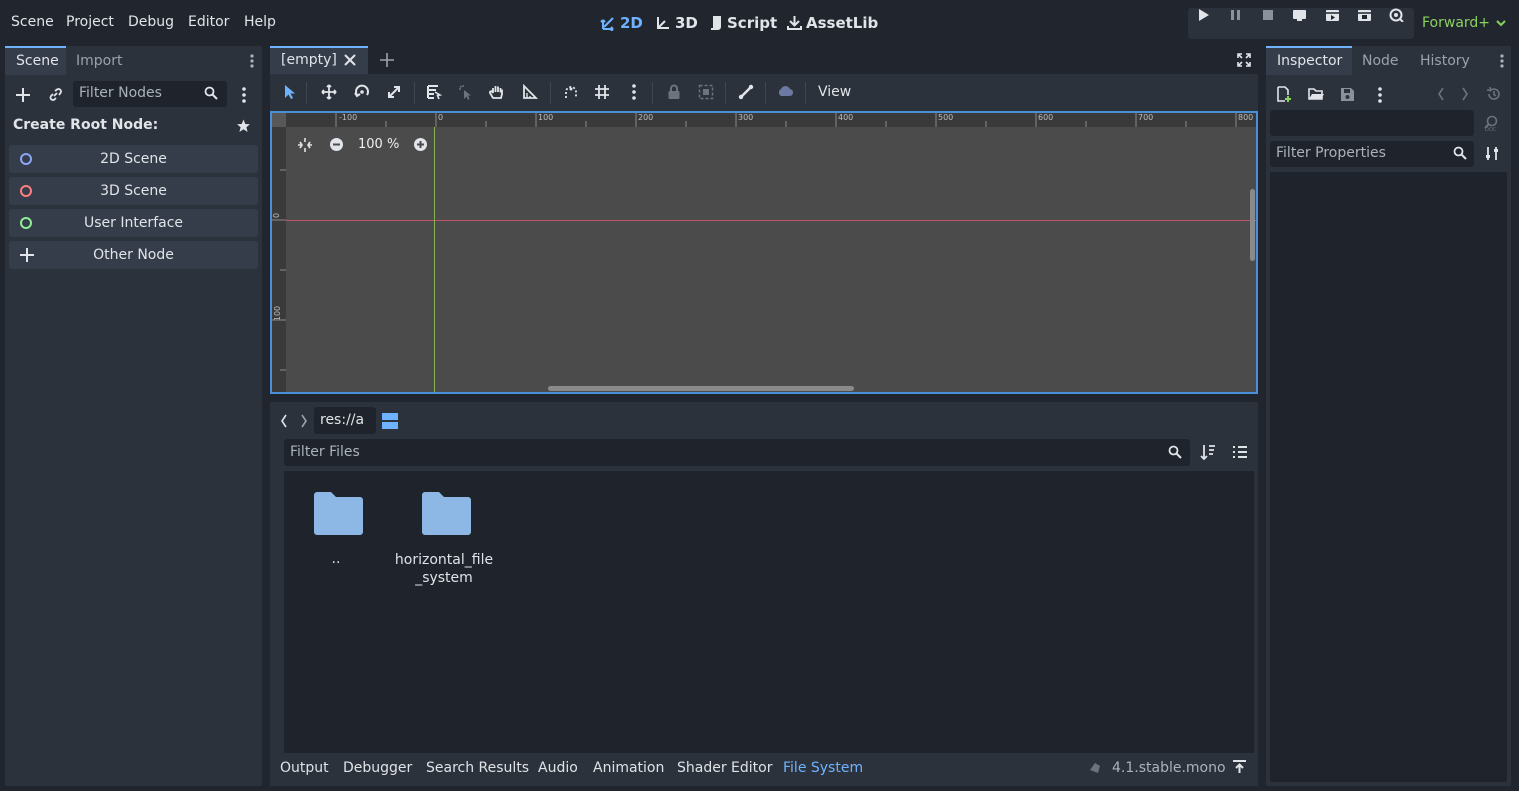  Describe the element at coordinates (434, 259) in the screenshot. I see `y-axis-line` at that location.